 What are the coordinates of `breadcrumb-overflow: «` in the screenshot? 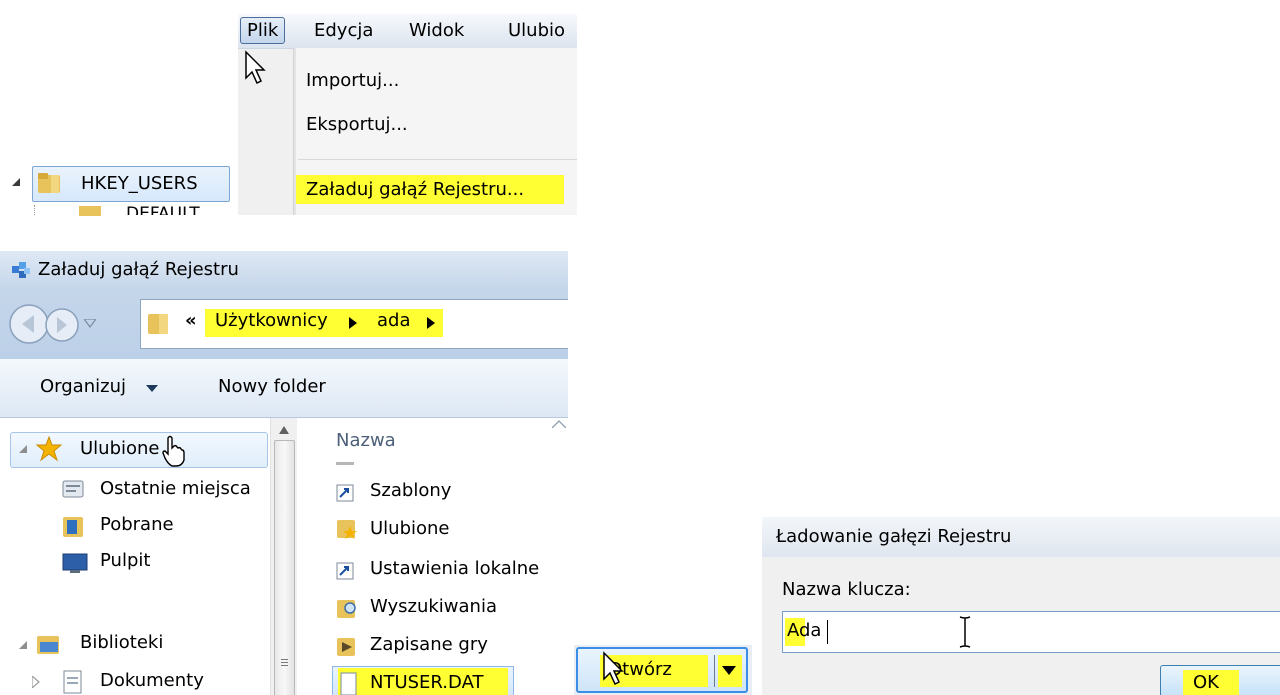 It's located at (191, 320).